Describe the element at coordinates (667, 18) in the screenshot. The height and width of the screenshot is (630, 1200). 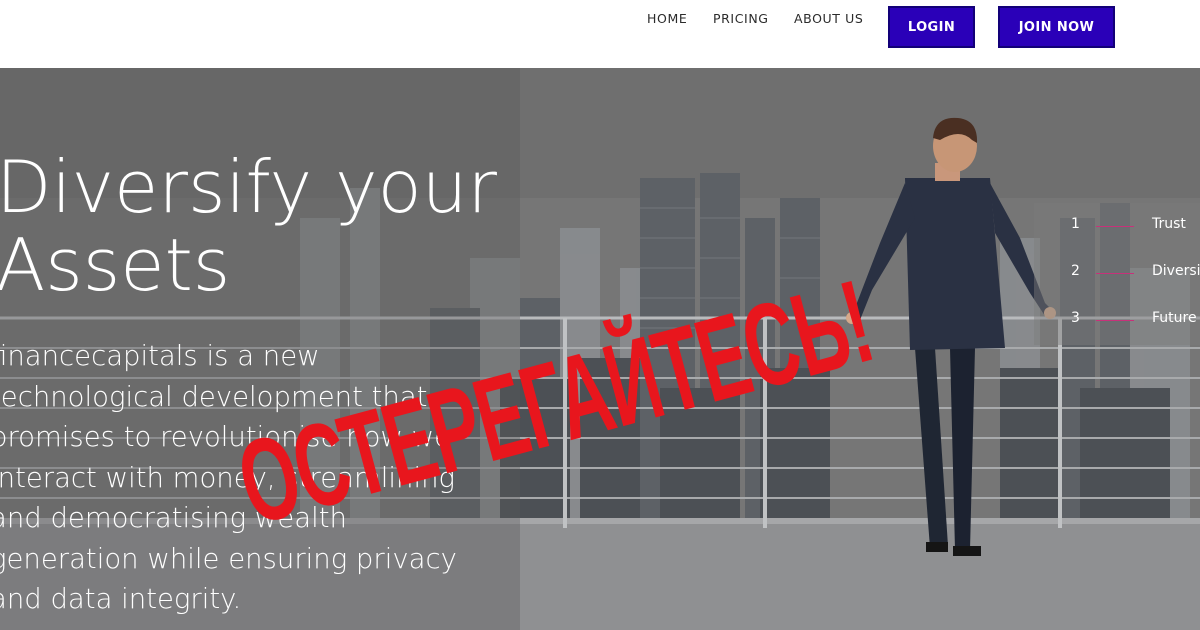
I see `nav-home-link: HOME` at that location.